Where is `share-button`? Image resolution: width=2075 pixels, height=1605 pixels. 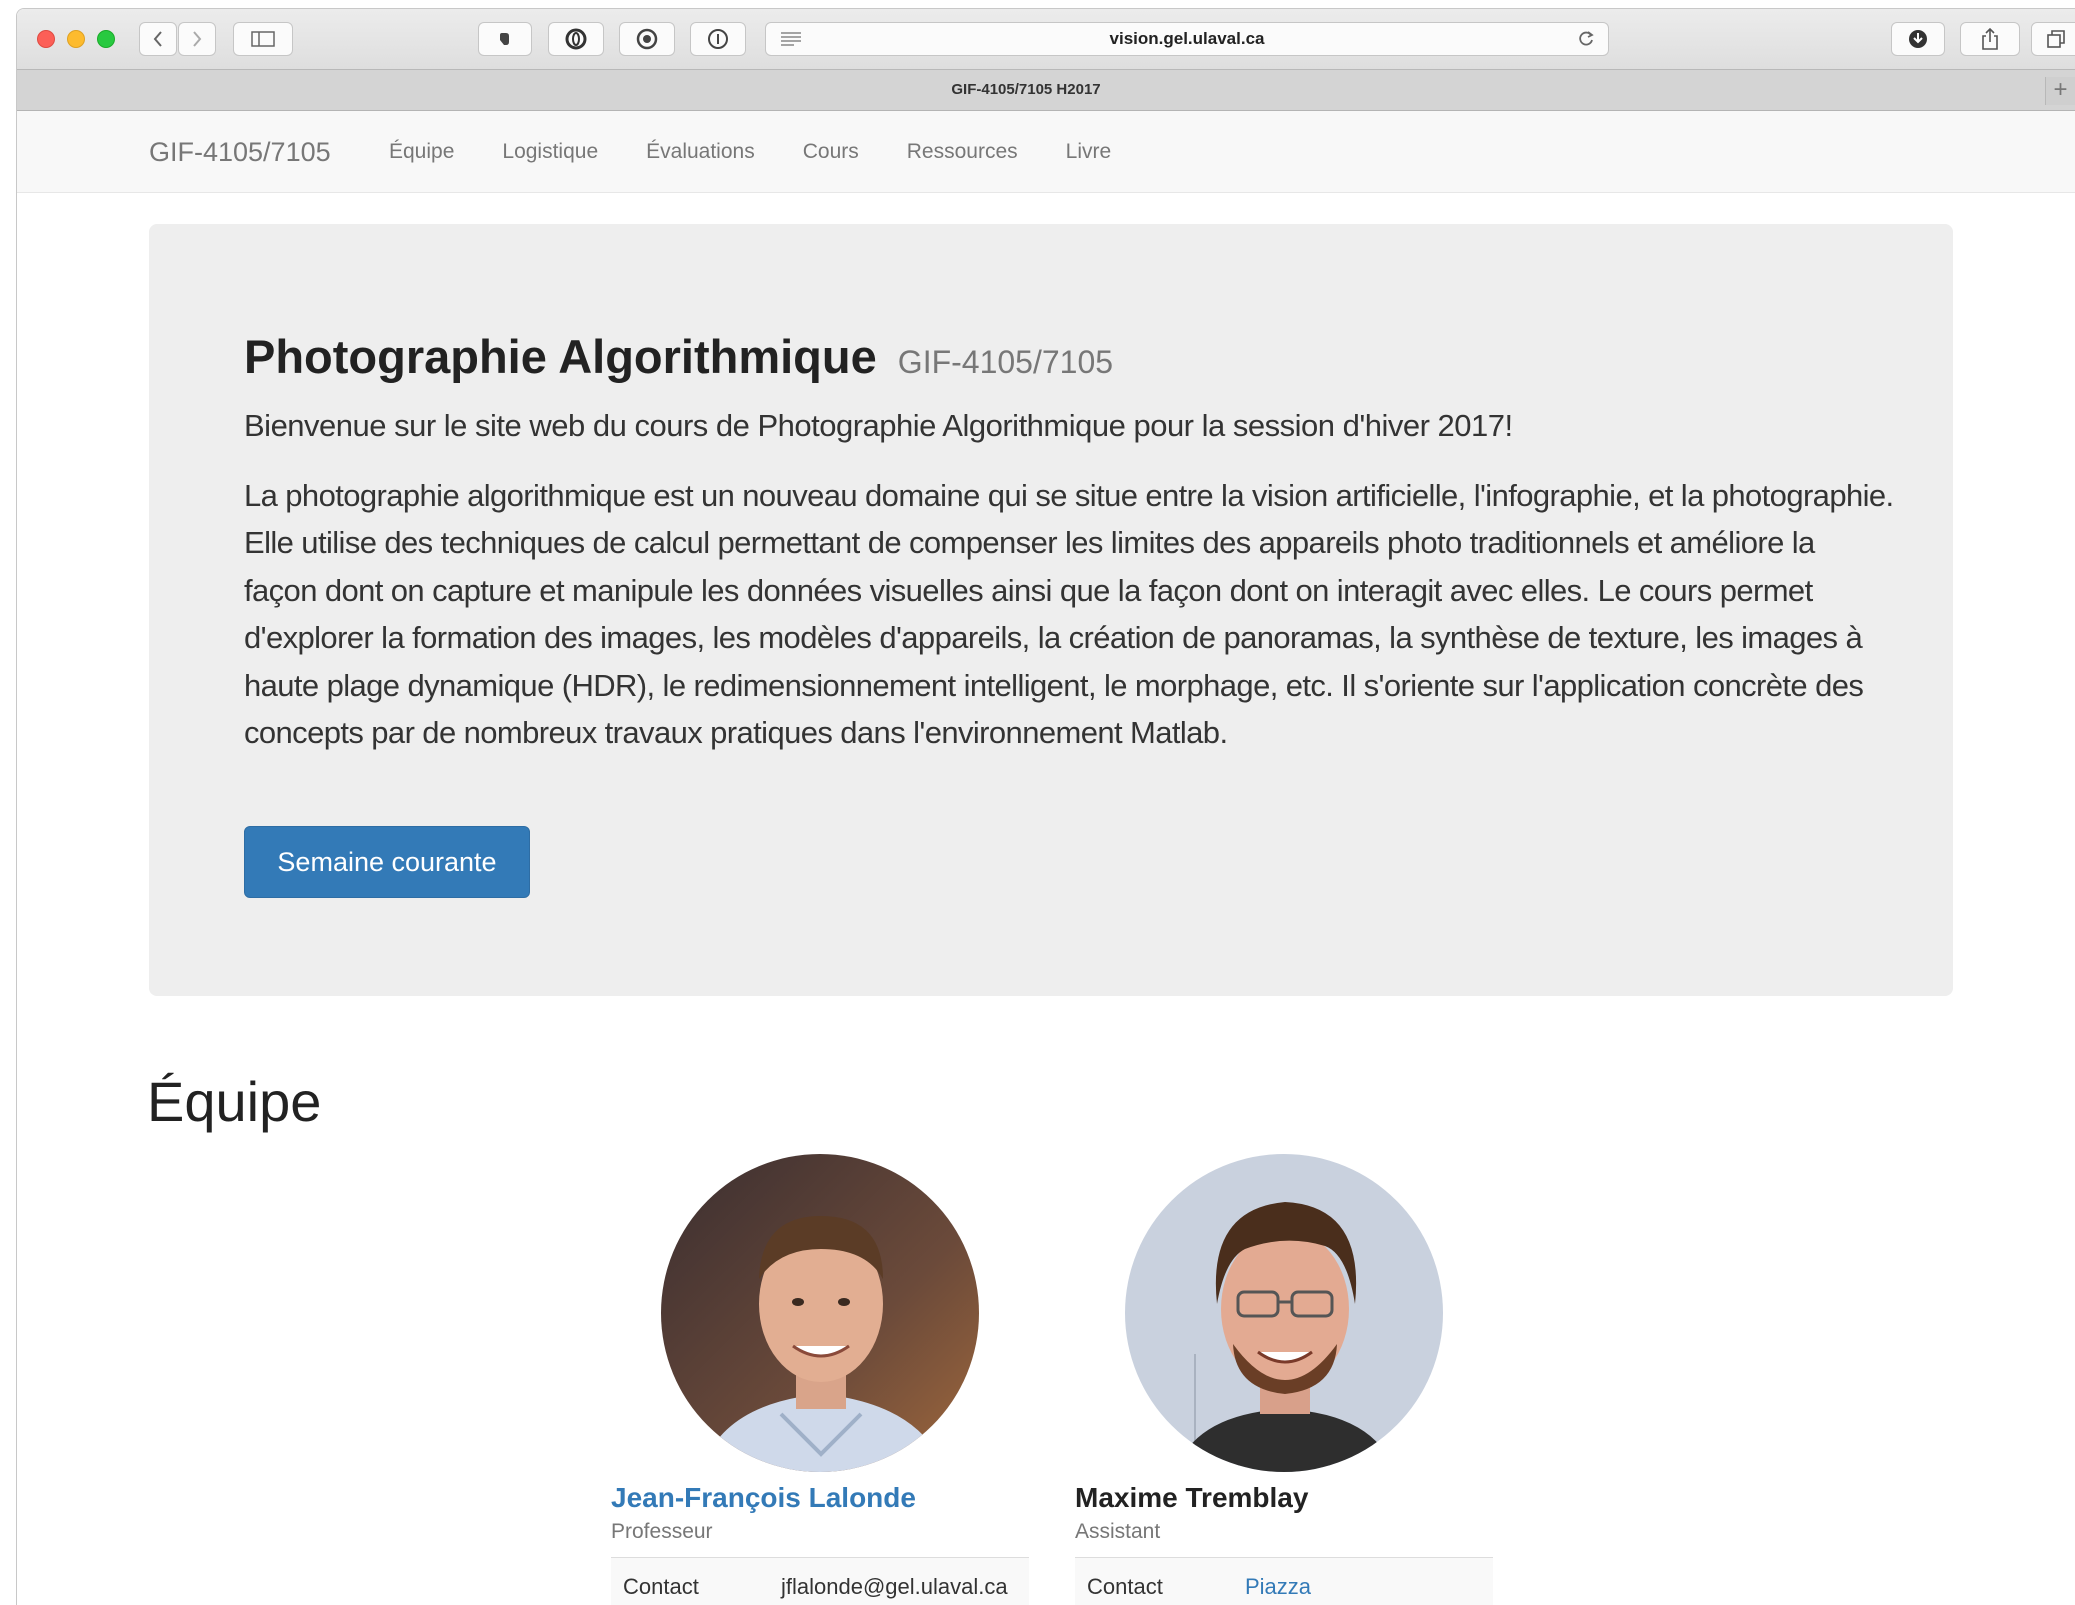
share-button is located at coordinates (1990, 39).